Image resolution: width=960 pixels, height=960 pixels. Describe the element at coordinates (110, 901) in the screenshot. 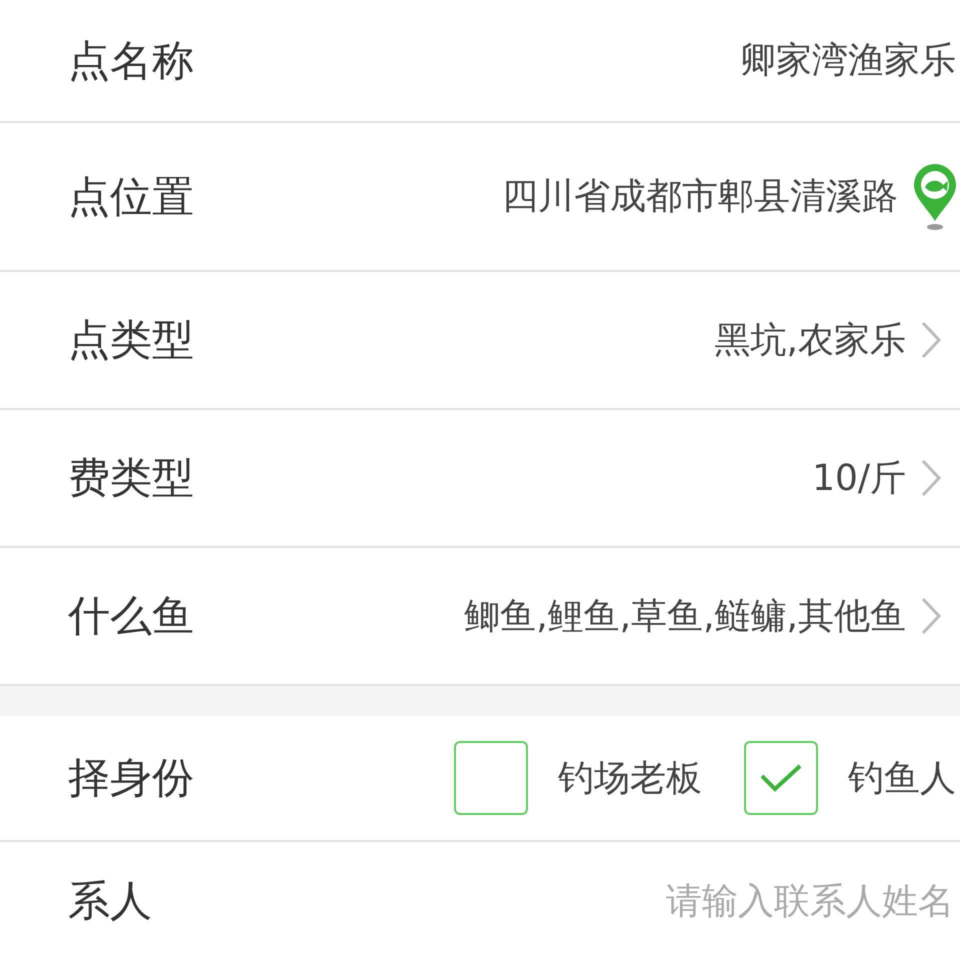

I see `field-label: 系人` at that location.